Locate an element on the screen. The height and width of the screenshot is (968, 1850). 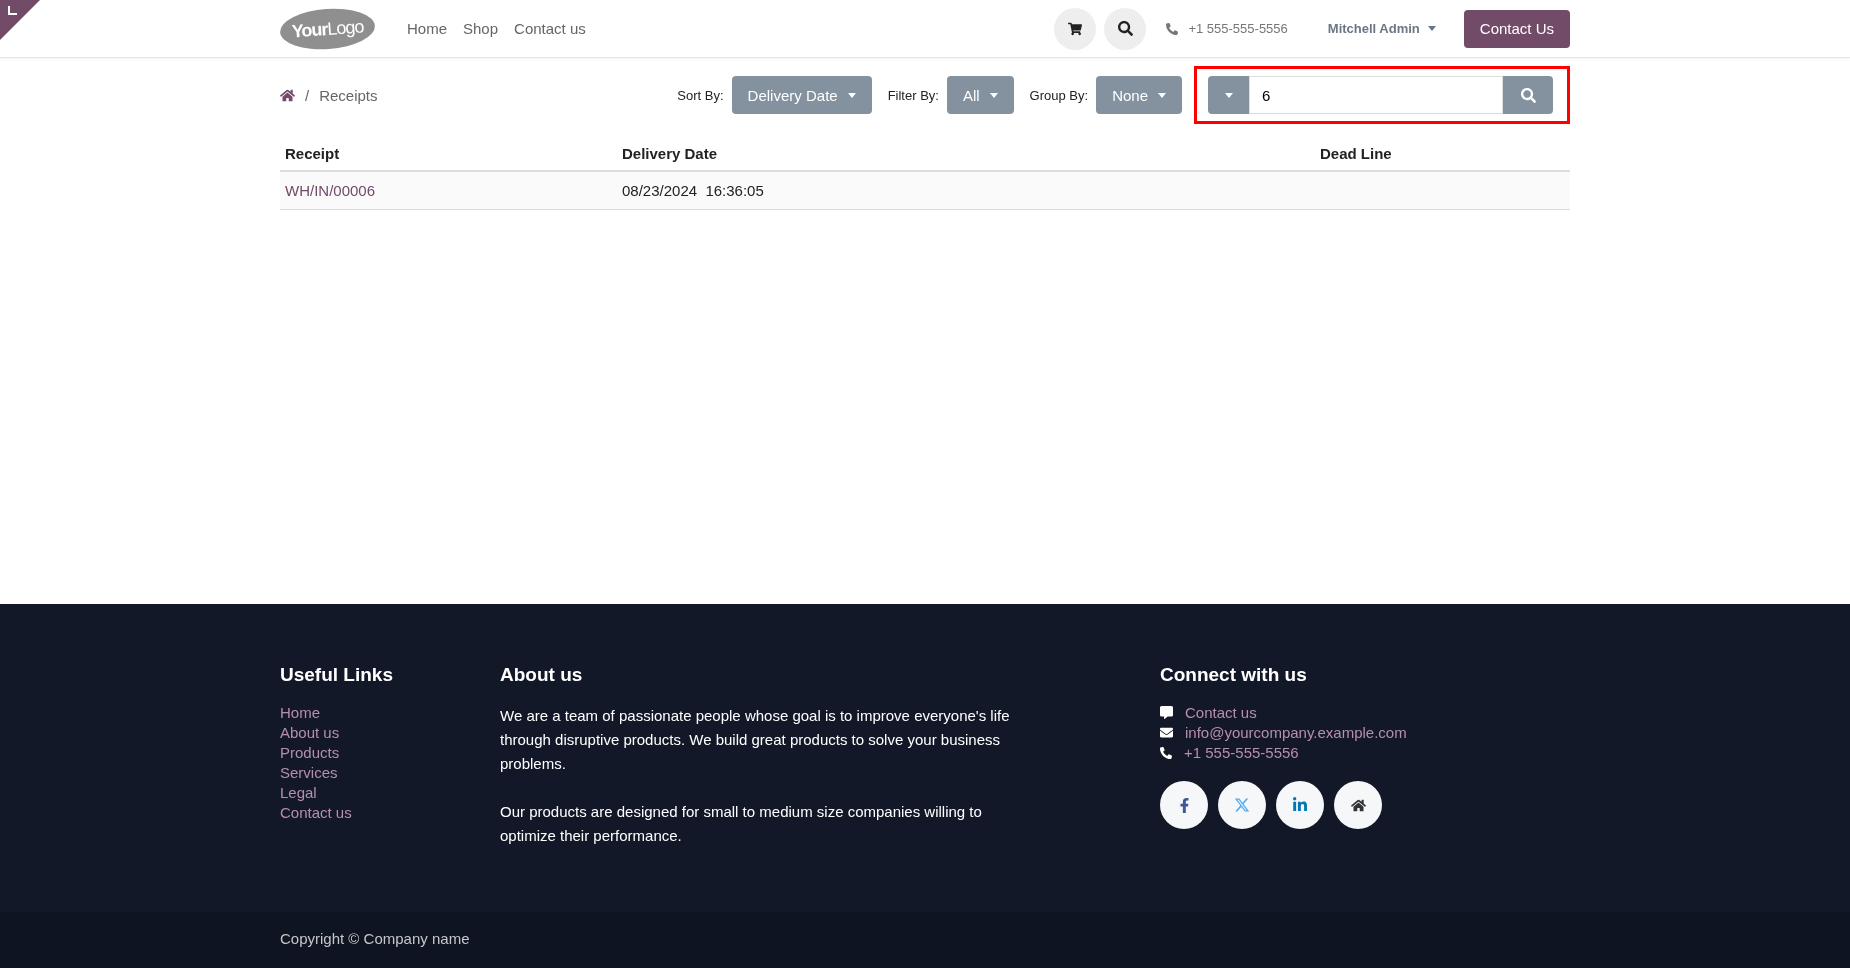
control-label: Filter By: is located at coordinates (913, 95).